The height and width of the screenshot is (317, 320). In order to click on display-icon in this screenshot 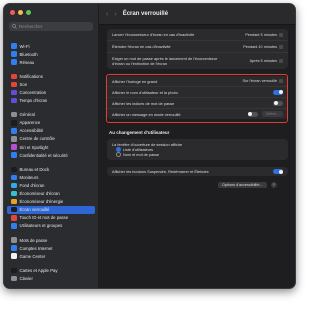, I will do `click(14, 177)`.